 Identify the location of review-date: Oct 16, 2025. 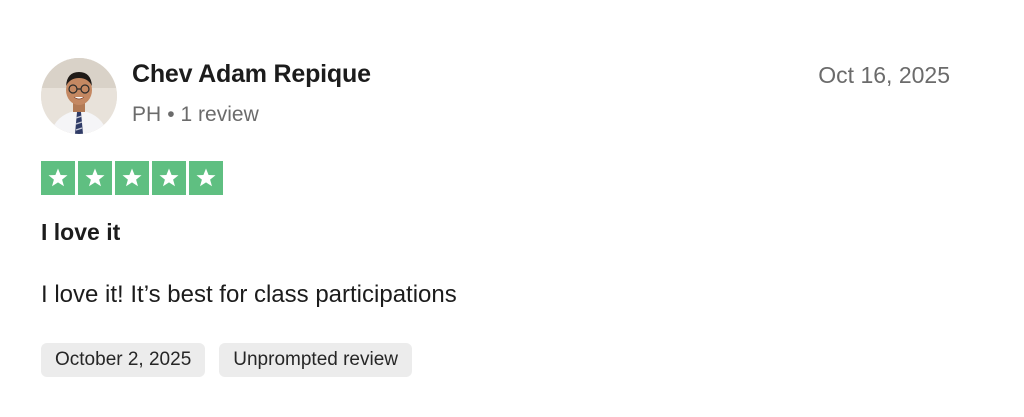
(884, 75).